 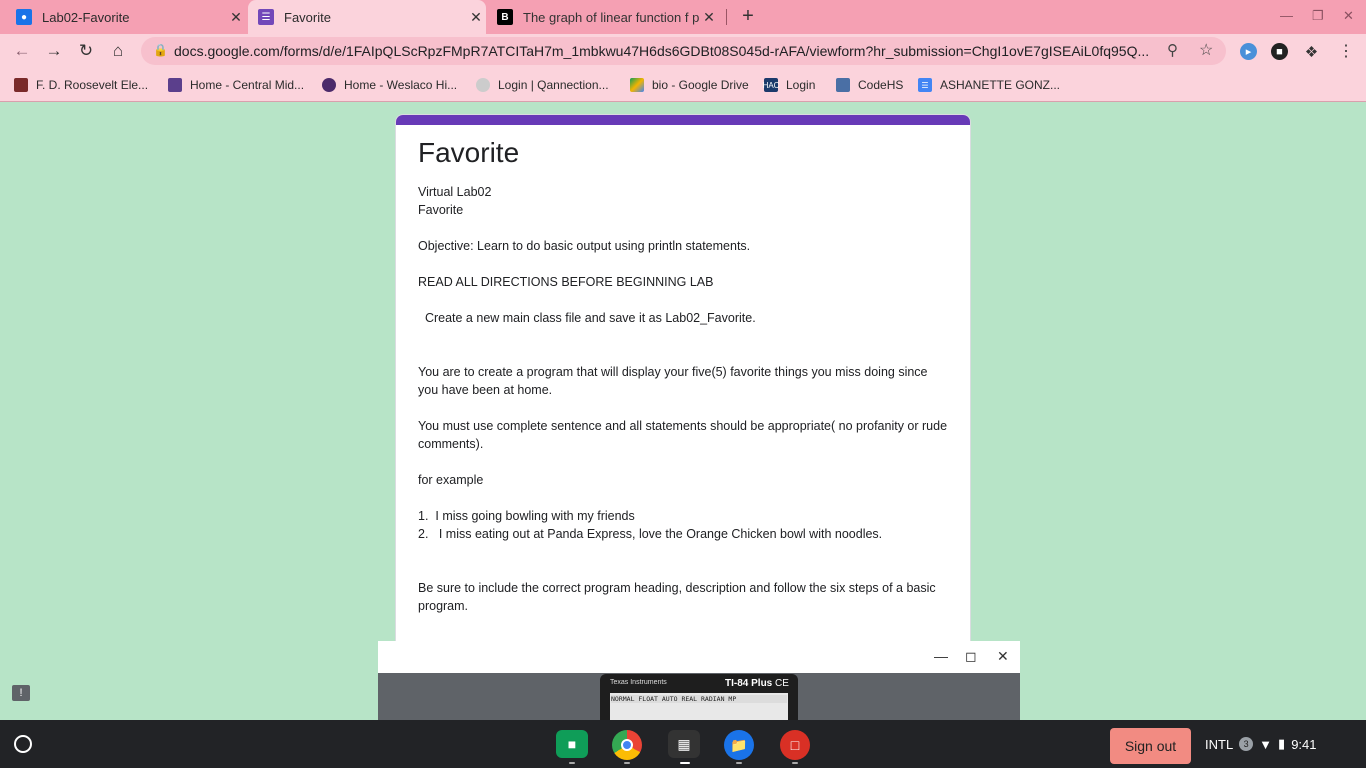 What do you see at coordinates (1266, 744) in the screenshot?
I see `wifi-icon: ▼` at bounding box center [1266, 744].